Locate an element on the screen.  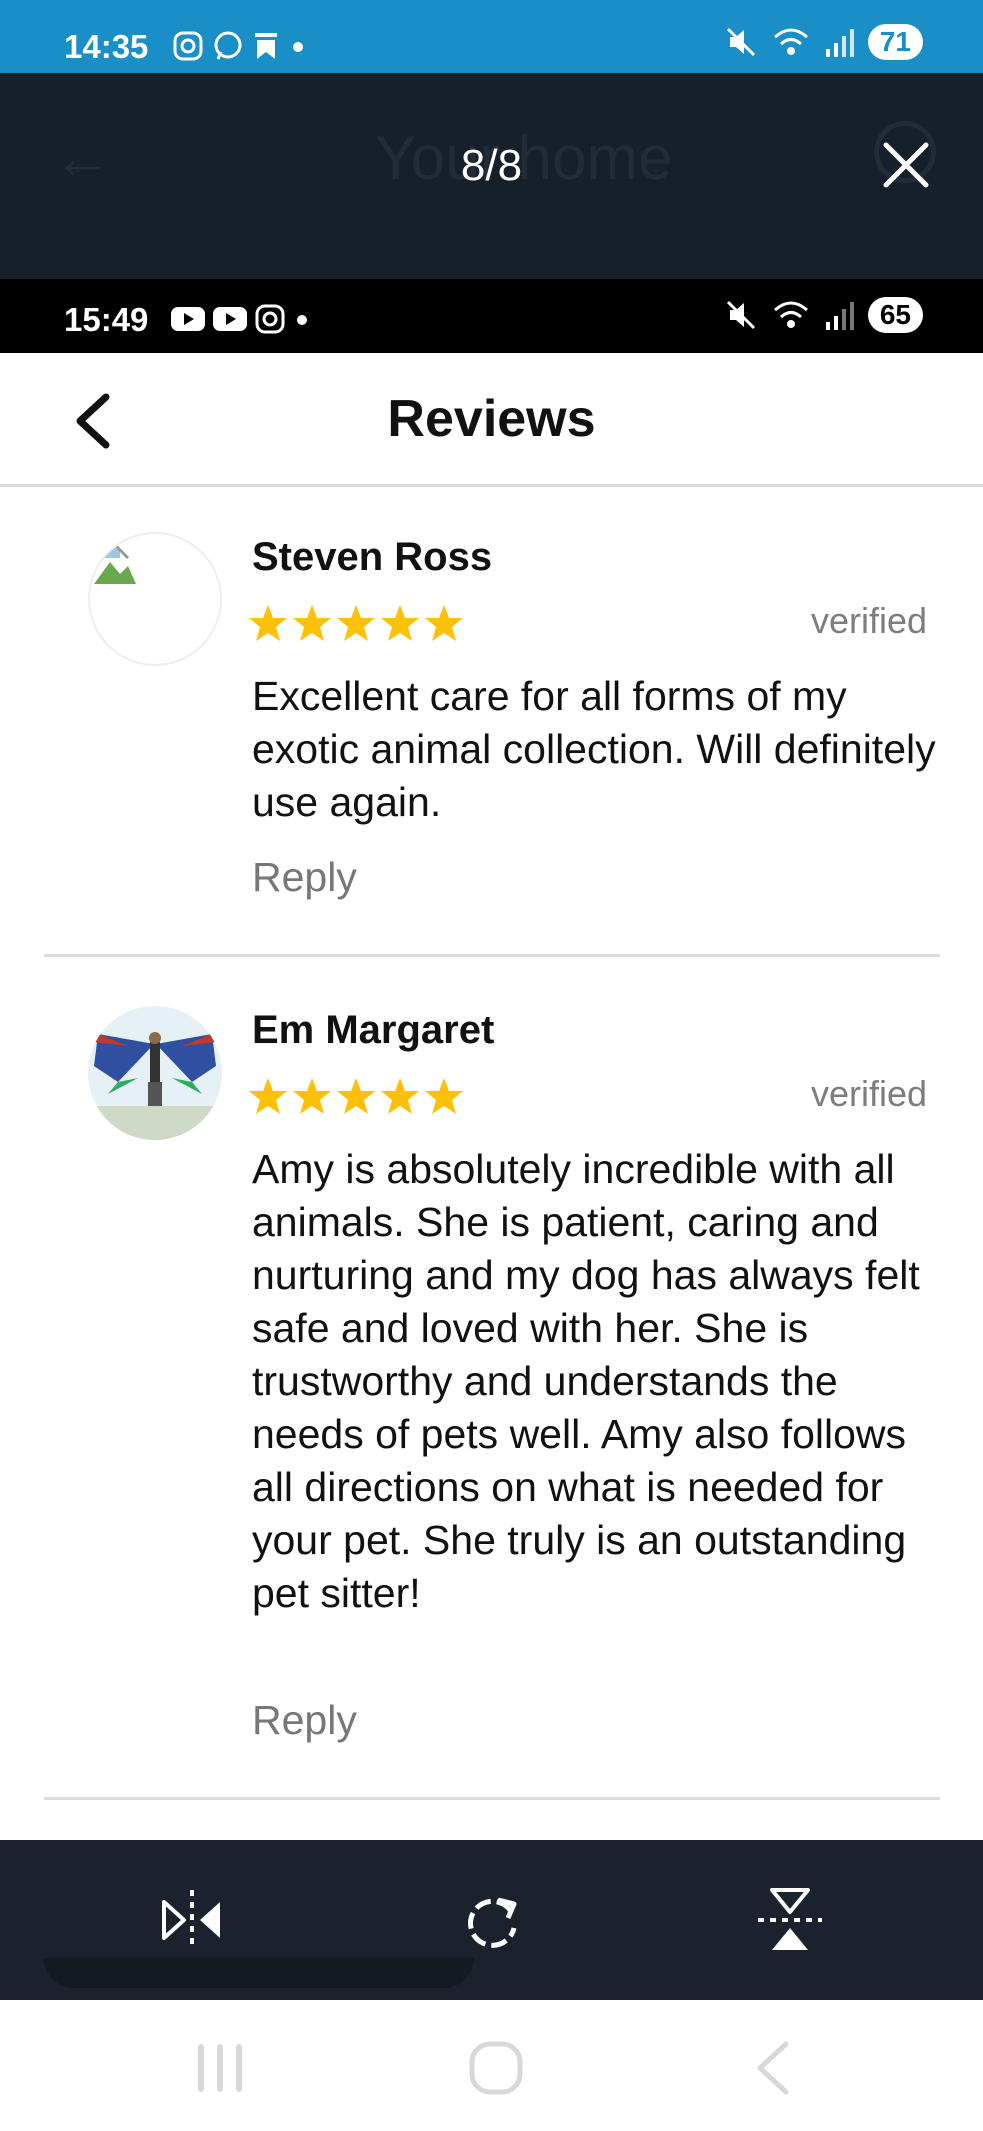
inner-status-time: 15:49 is located at coordinates (106, 319).